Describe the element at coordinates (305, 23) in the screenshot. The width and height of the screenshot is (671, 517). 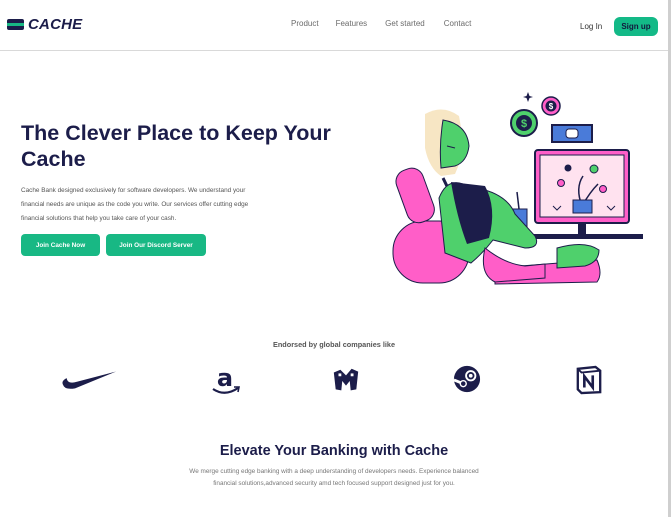
I see `nav-item-product: Product` at that location.